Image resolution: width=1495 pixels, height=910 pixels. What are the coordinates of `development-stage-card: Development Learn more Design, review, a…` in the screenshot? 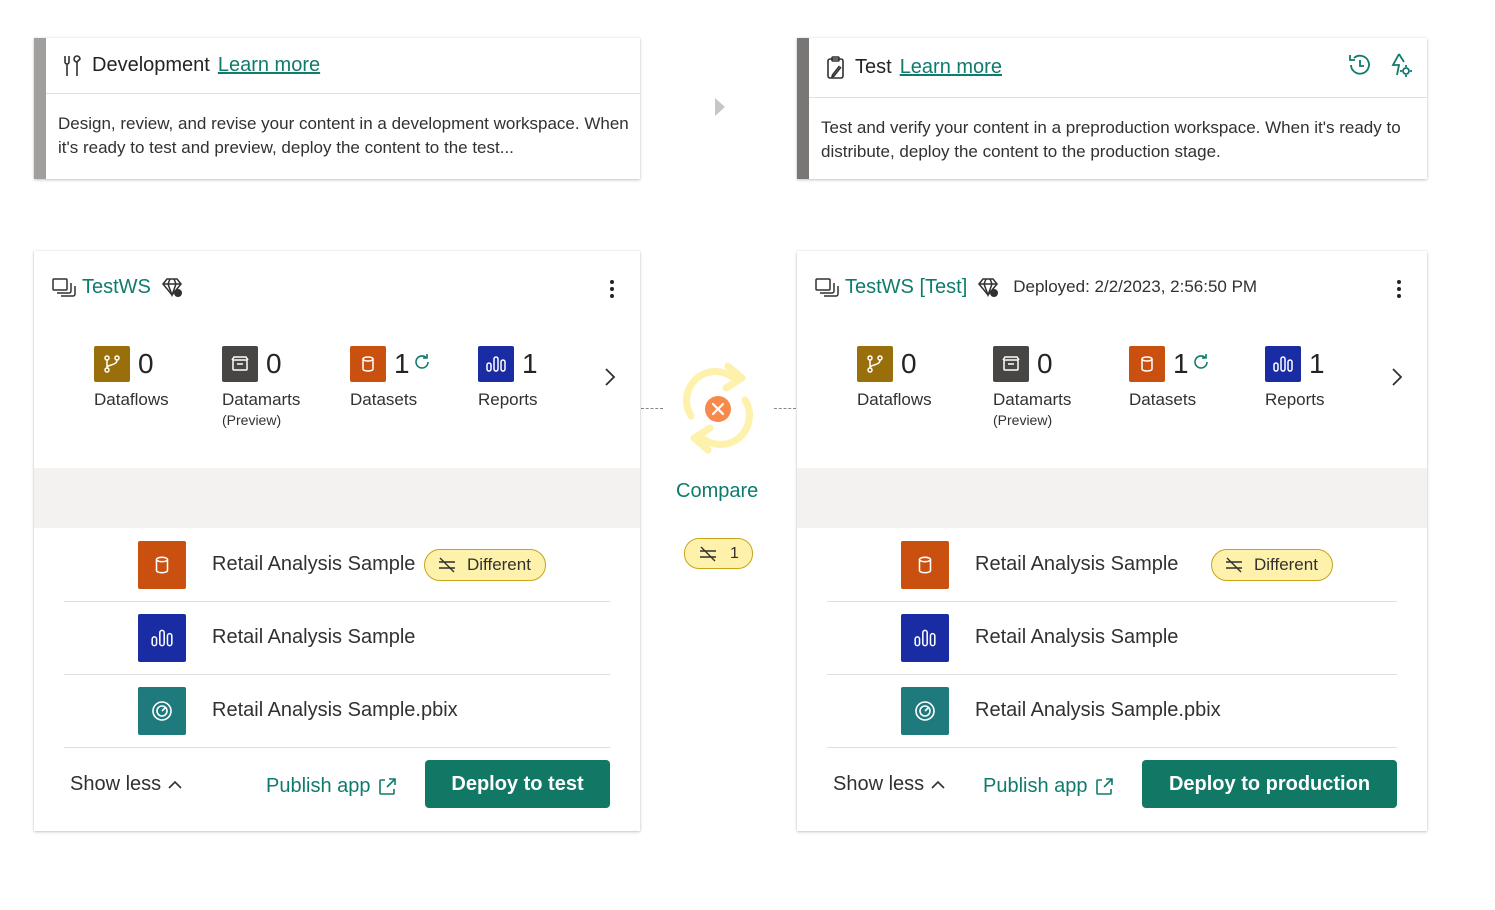 It's located at (337, 108).